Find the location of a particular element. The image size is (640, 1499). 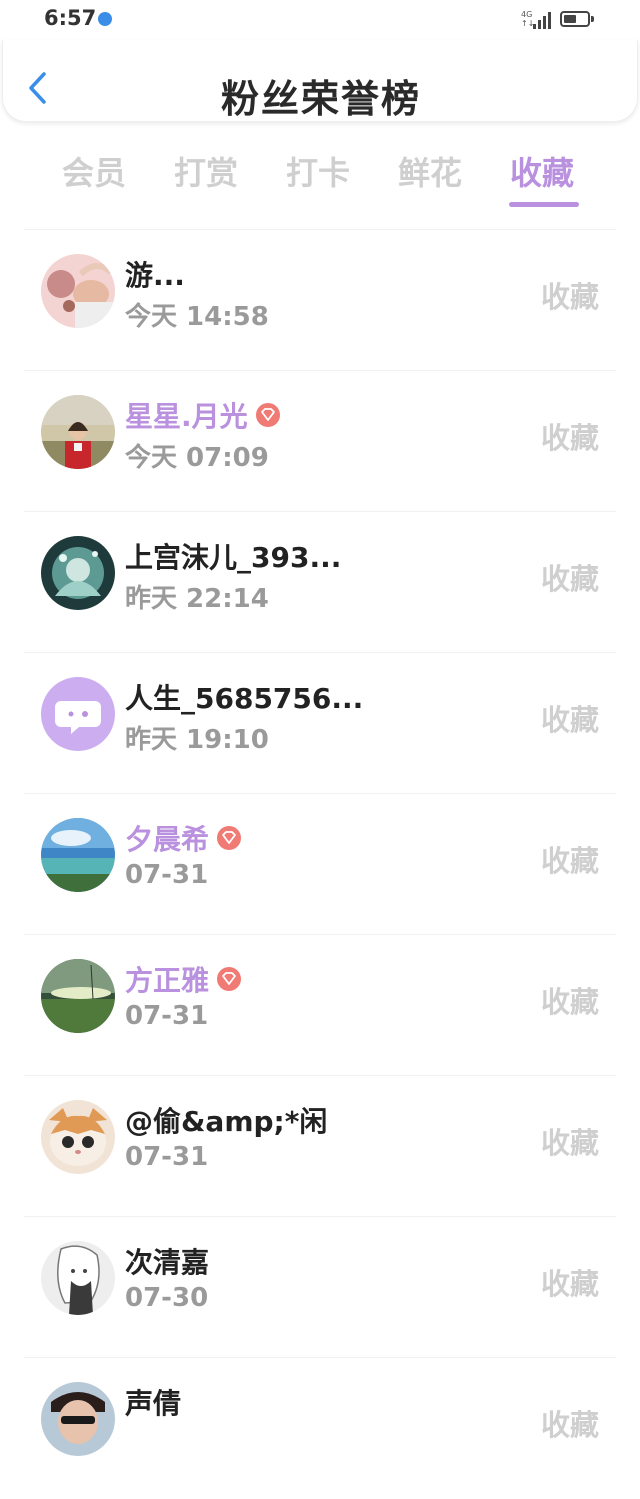

header: 粉丝荣誉榜 is located at coordinates (320, 81).